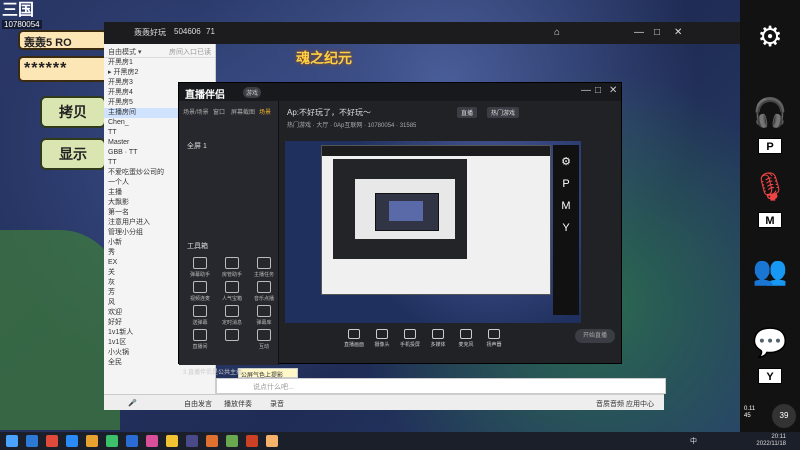 The width and height of the screenshot is (800, 450). Describe the element at coordinates (219, 111) in the screenshot. I see `tab-window: 窗口` at that location.